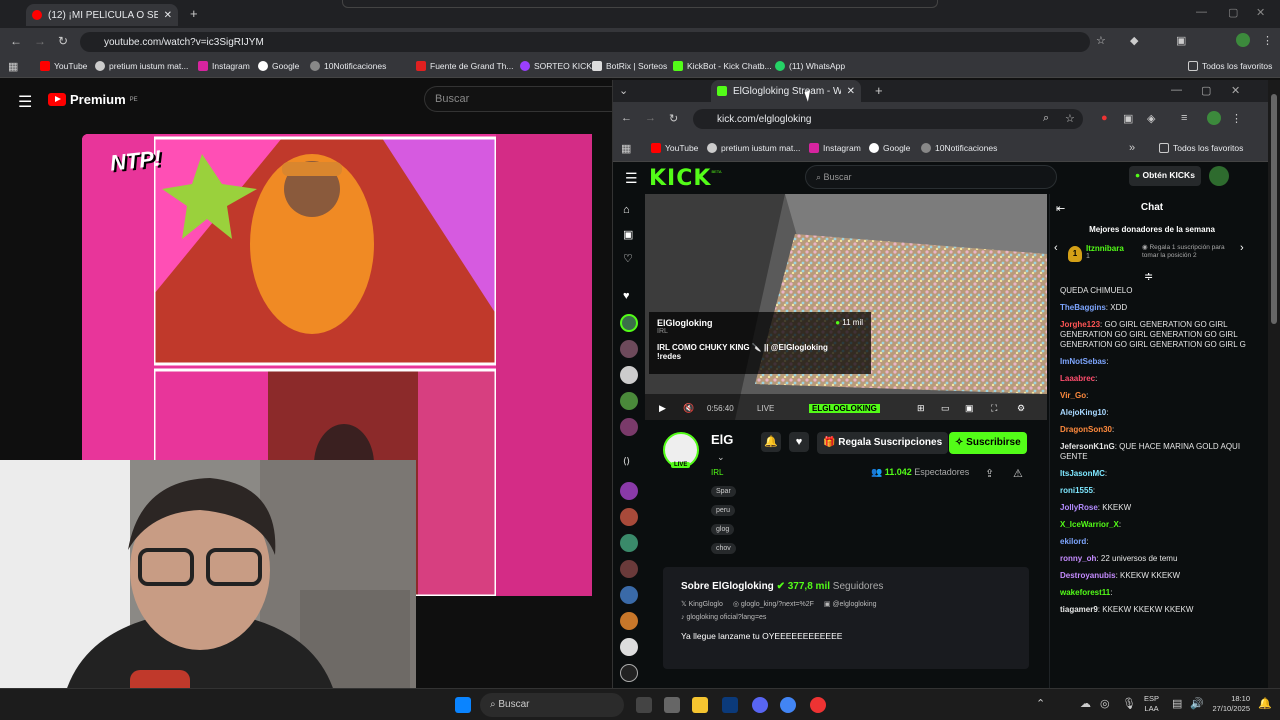 The height and width of the screenshot is (720, 1280). I want to click on play-icon: ▶, so click(662, 408).